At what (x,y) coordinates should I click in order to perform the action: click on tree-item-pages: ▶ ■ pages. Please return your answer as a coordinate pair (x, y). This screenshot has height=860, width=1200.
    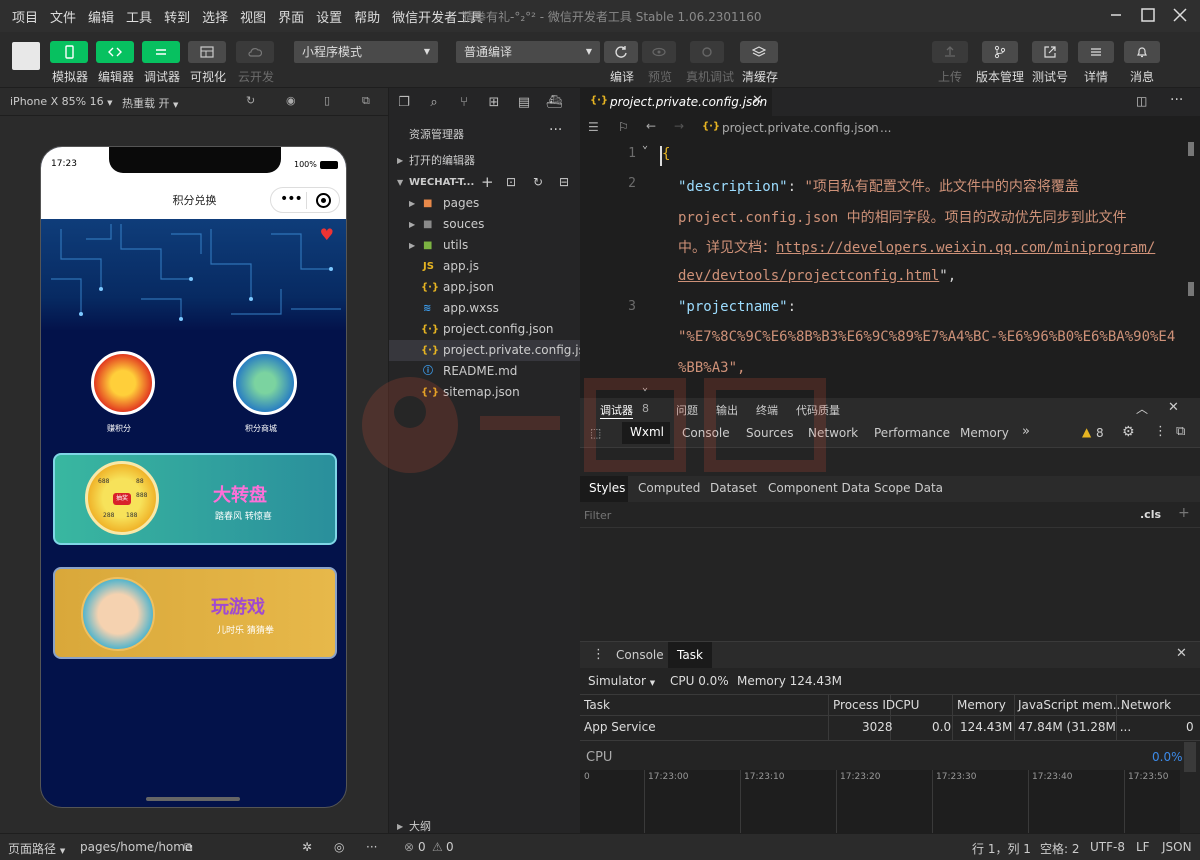
    Looking at the image, I should click on (485, 203).